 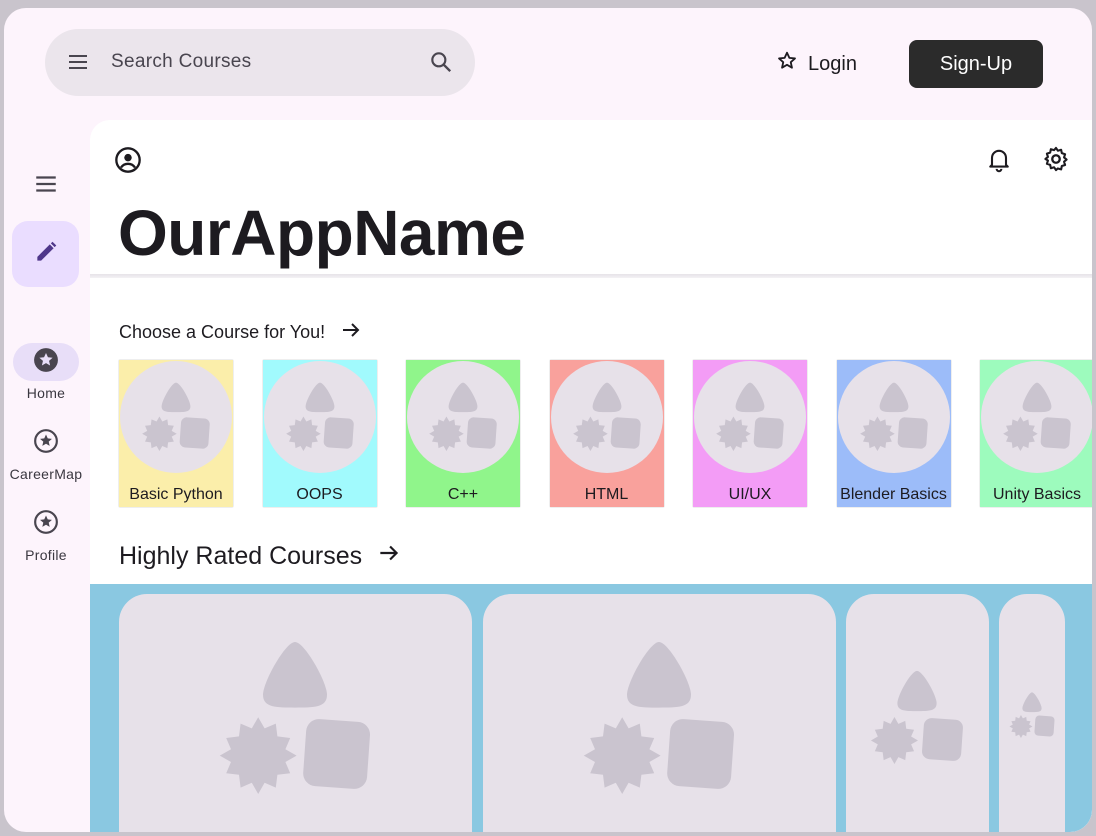 I want to click on search-icon, so click(x=441, y=64).